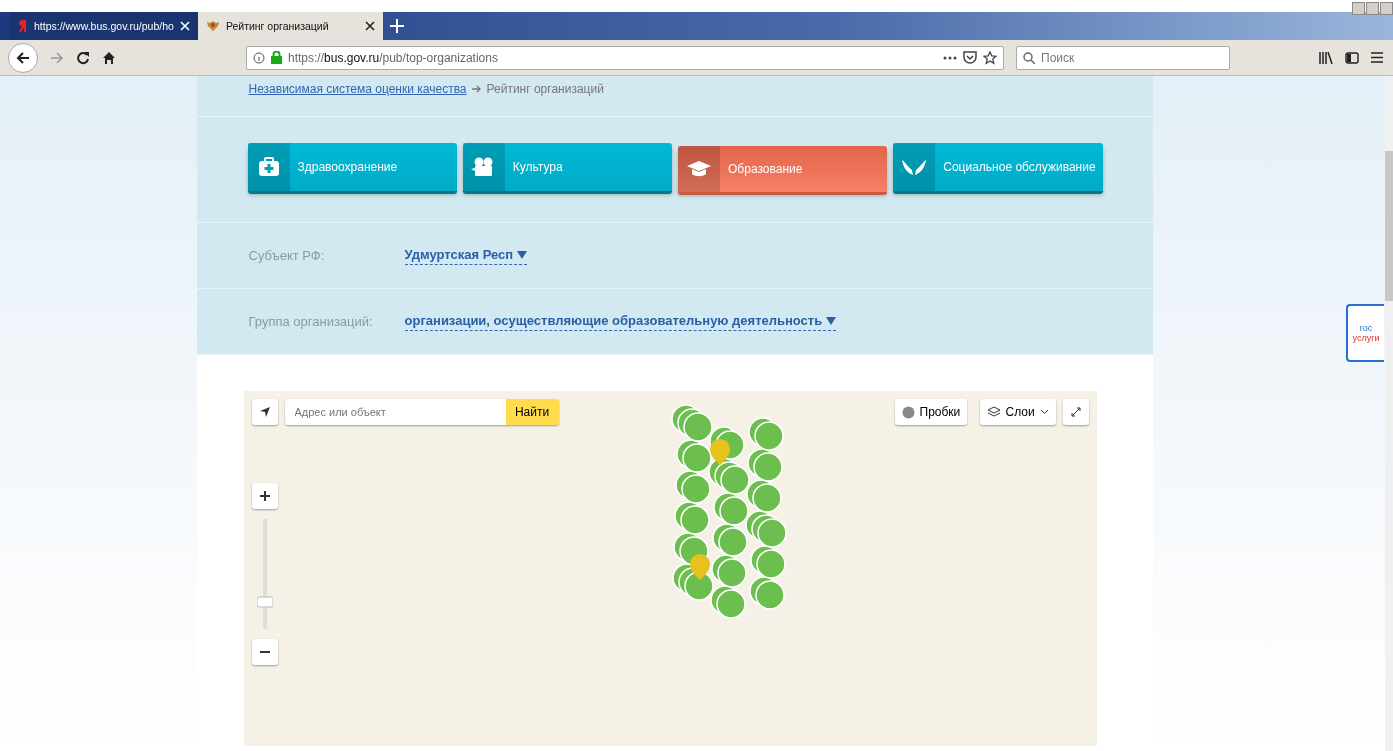 This screenshot has height=751, width=1393. I want to click on gosuslugi-badge: гос услуги, so click(1365, 333).